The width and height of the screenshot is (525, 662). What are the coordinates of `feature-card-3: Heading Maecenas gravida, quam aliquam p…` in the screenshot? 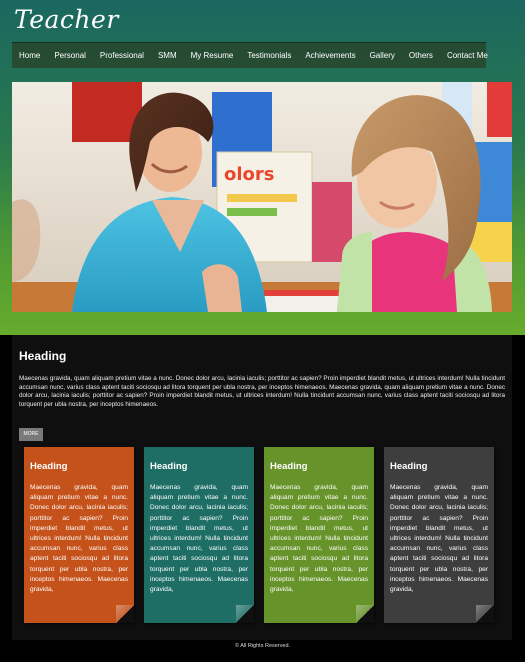 It's located at (319, 535).